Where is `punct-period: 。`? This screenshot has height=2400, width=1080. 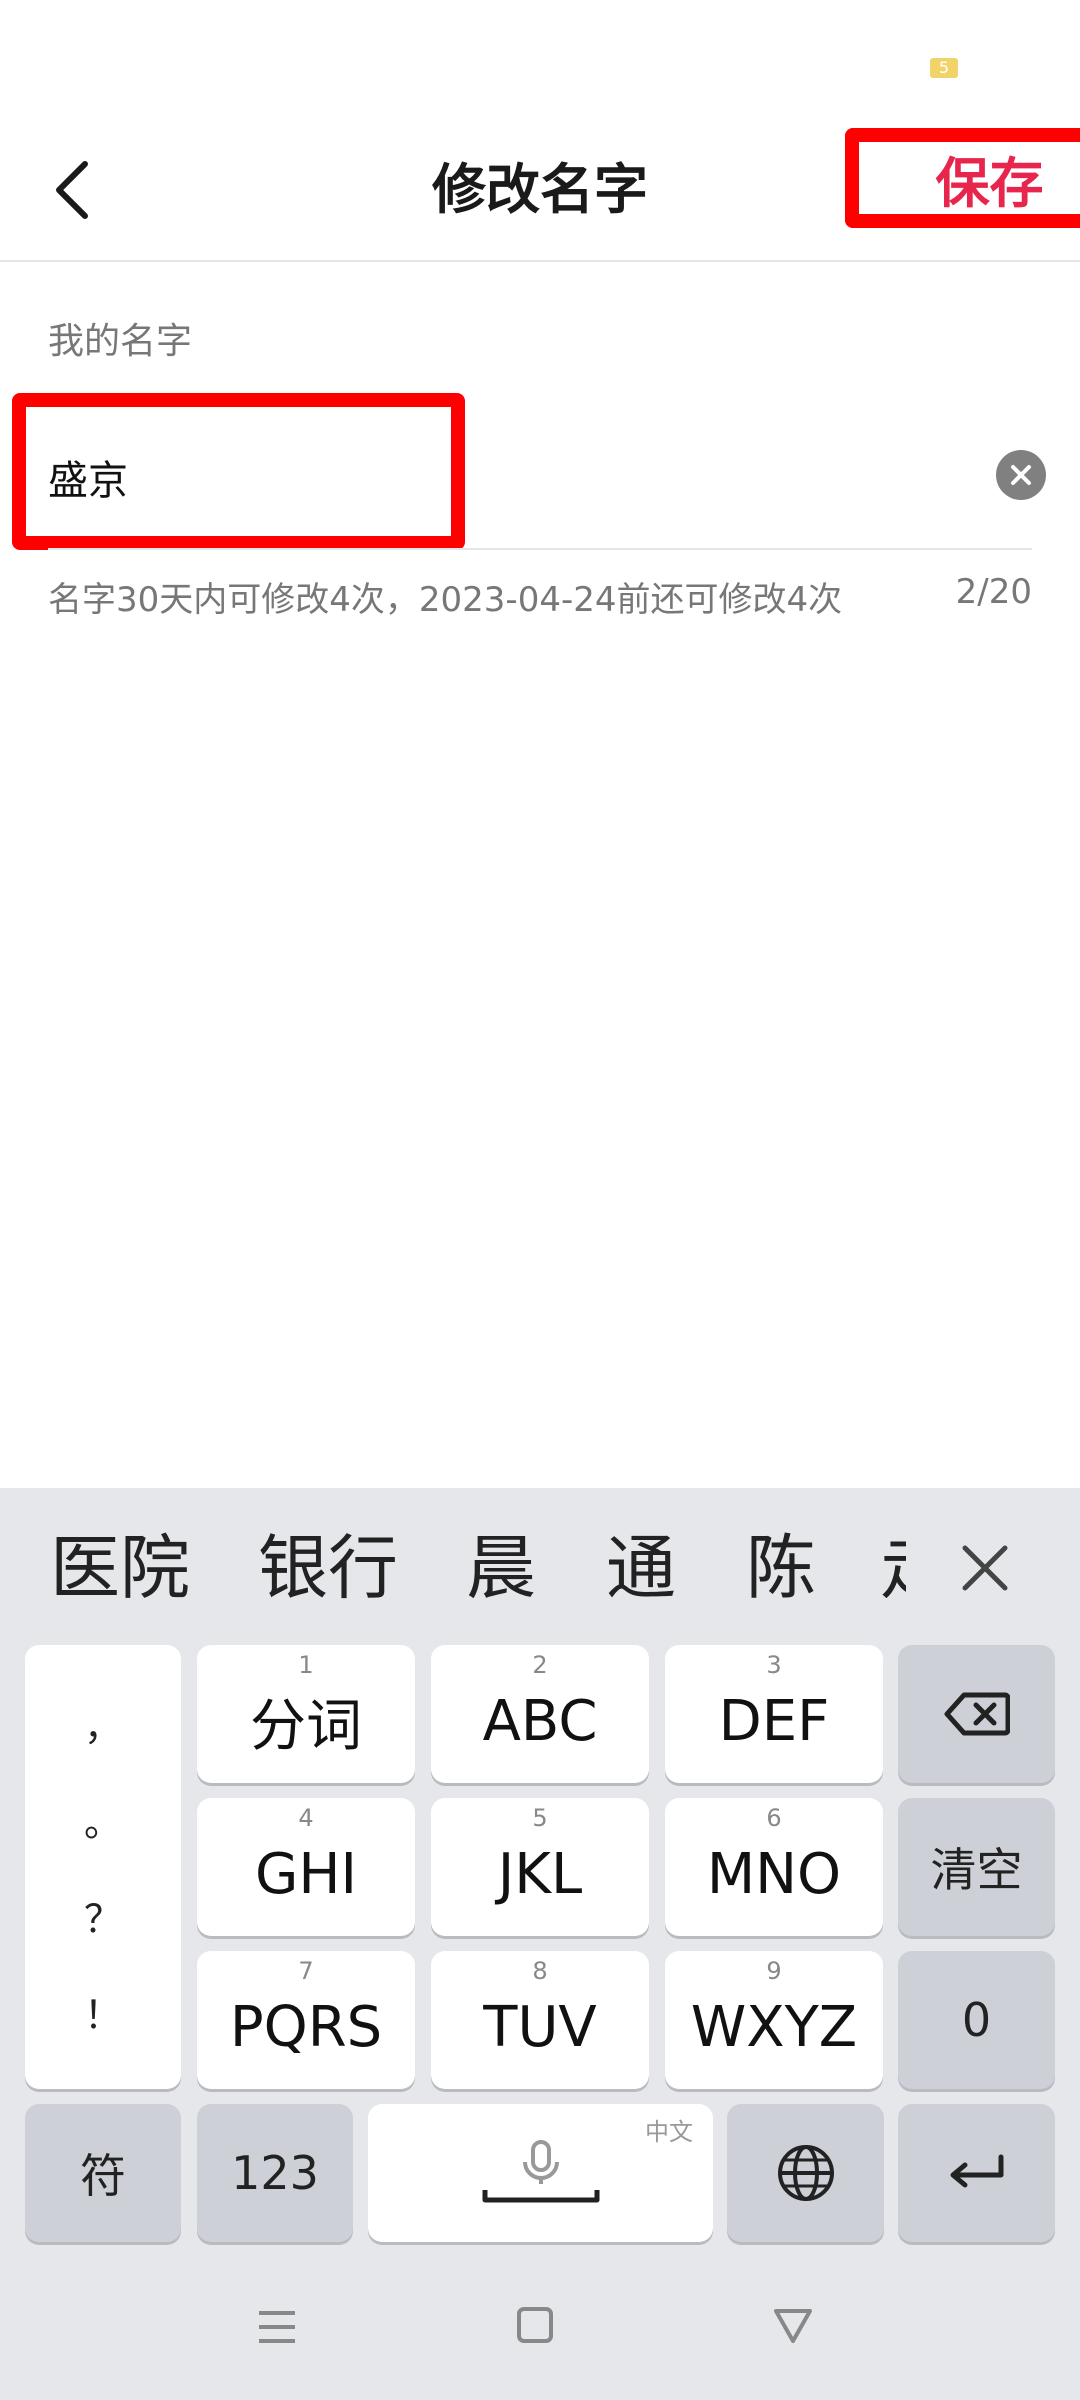 punct-period: 。 is located at coordinates (103, 1819).